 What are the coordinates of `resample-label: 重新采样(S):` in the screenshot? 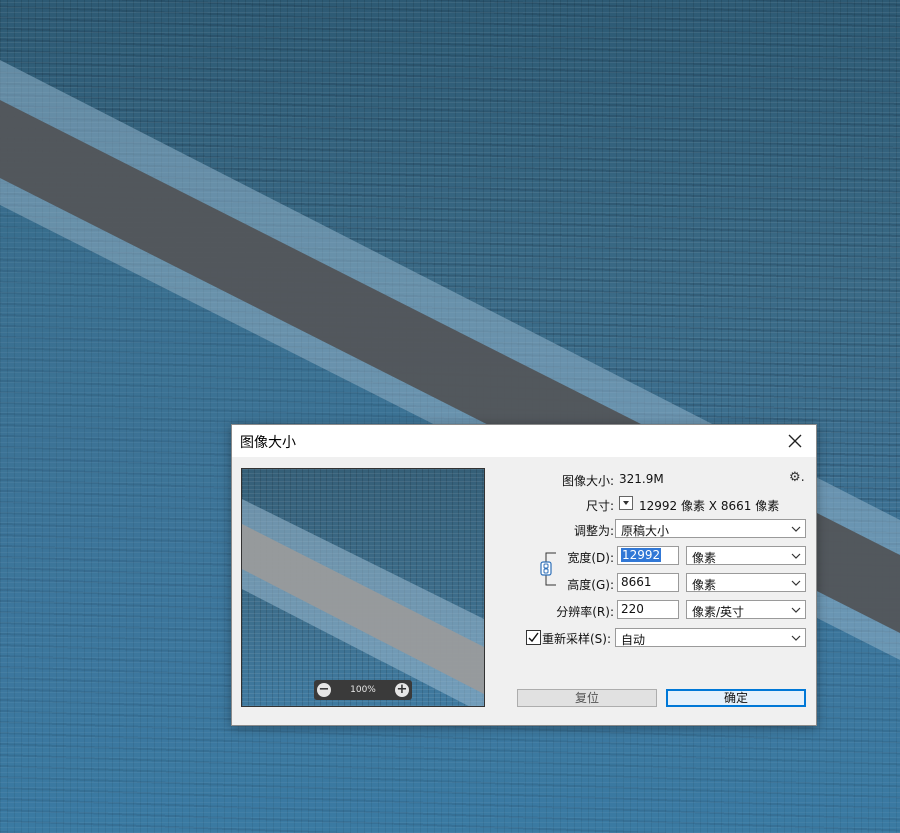 It's located at (577, 639).